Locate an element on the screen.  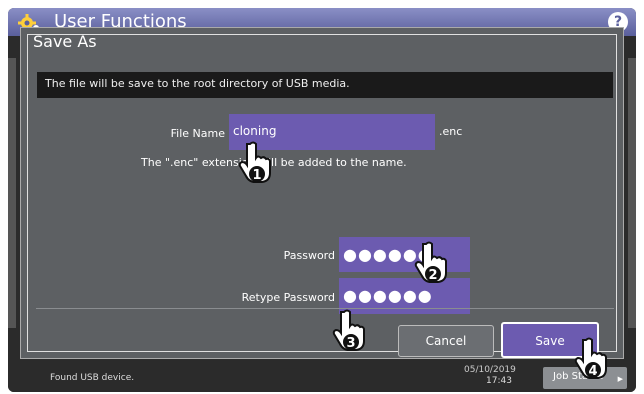
tap-hand-icon-2: 2 is located at coordinates (430, 262).